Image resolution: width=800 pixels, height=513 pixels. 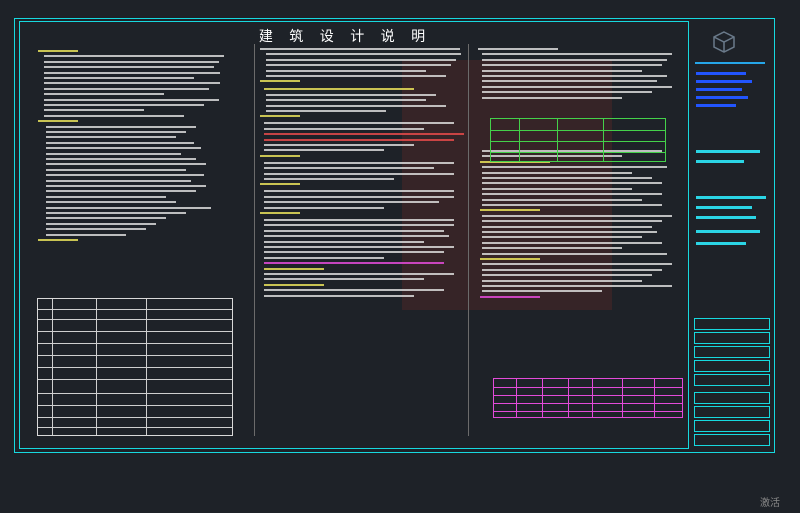 What do you see at coordinates (588, 398) in the screenshot?
I see `door-window-table` at bounding box center [588, 398].